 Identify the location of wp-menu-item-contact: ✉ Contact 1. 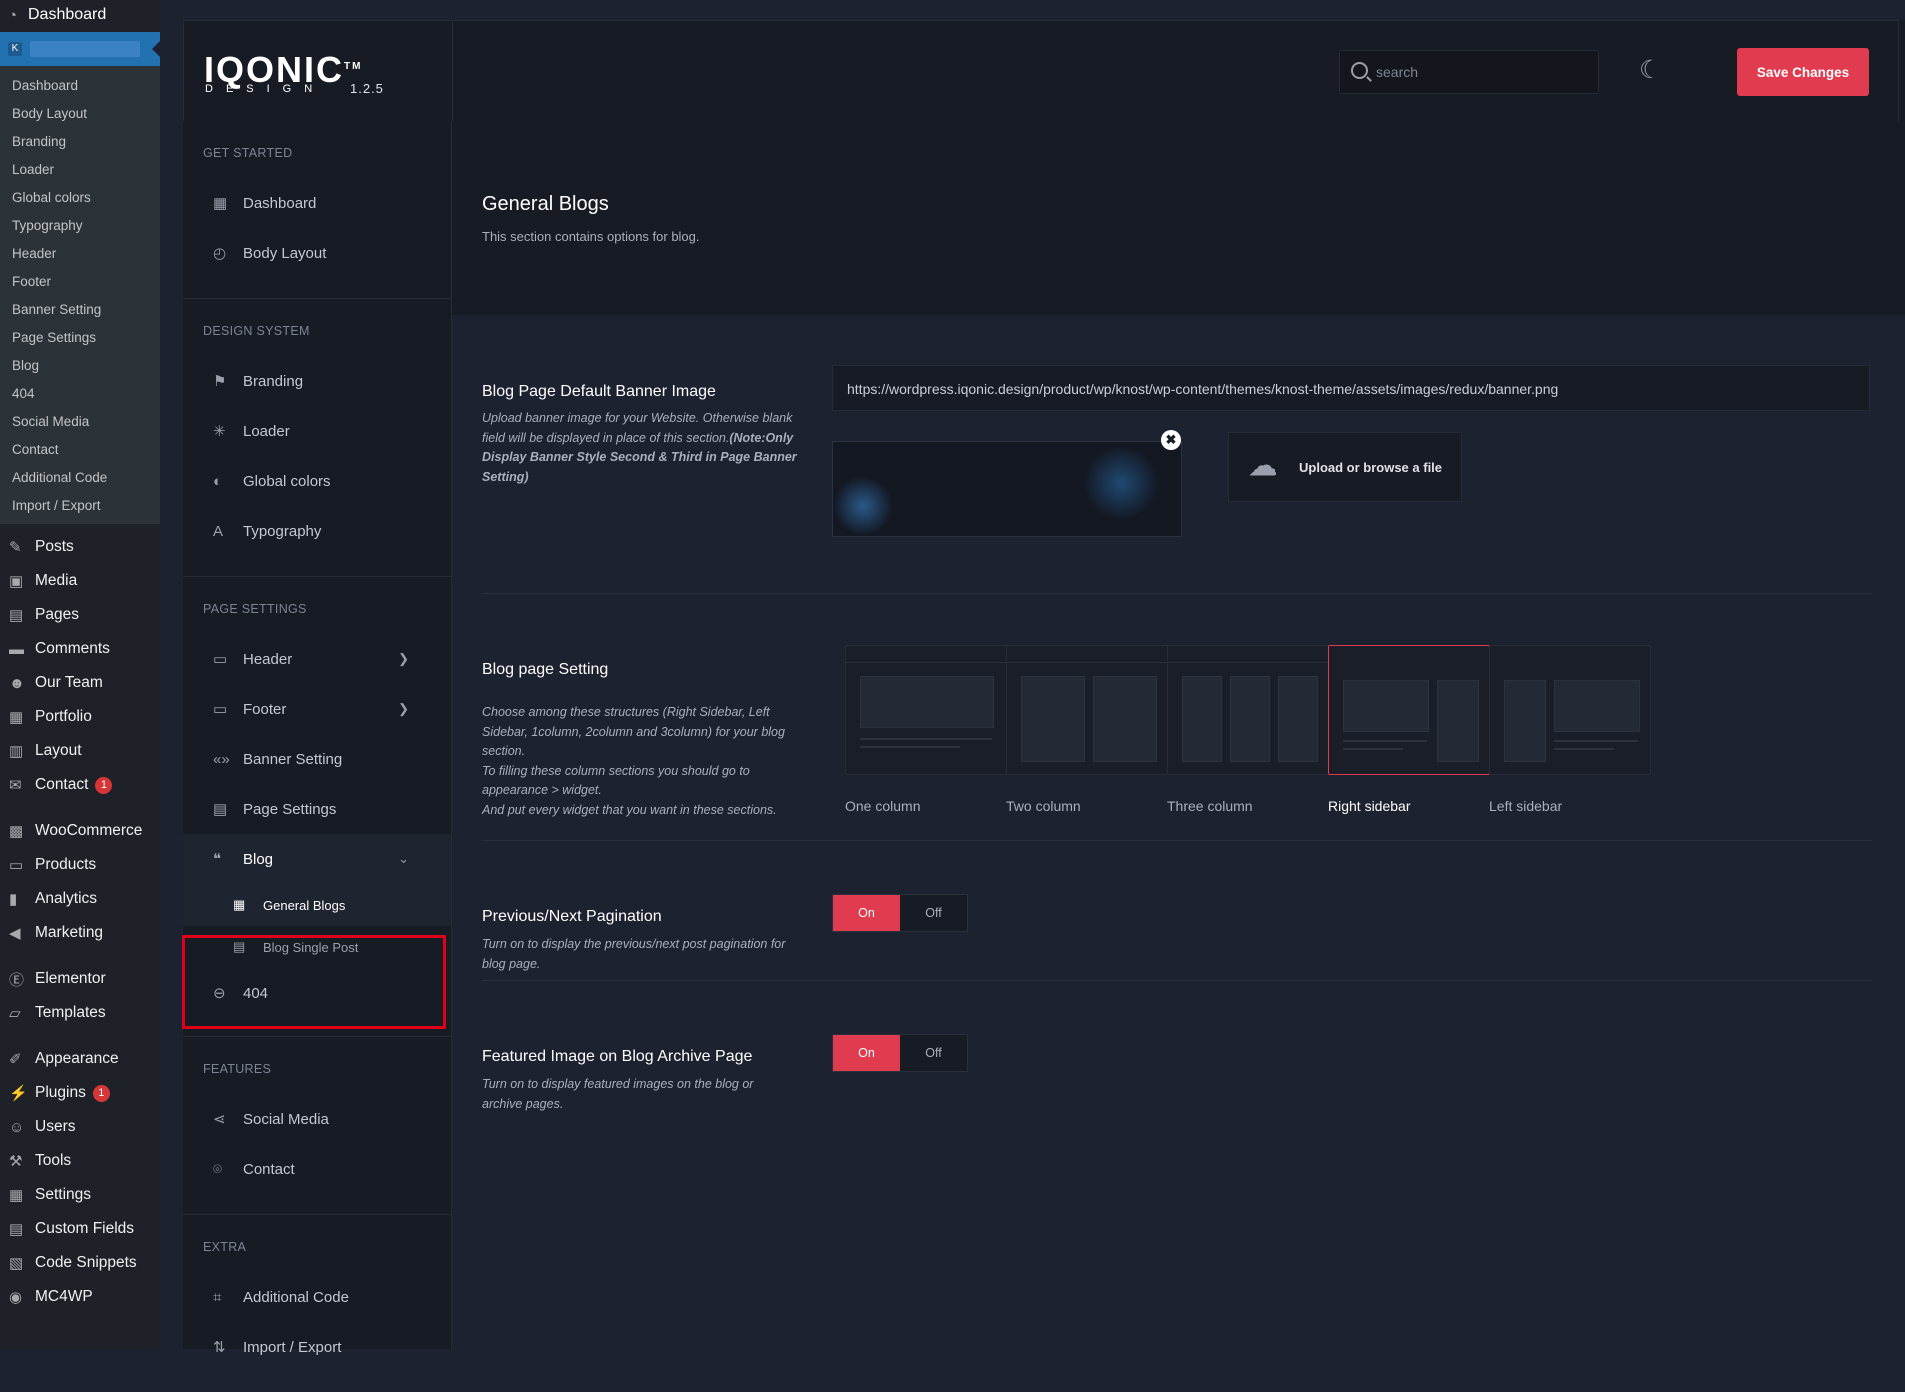
(80, 785).